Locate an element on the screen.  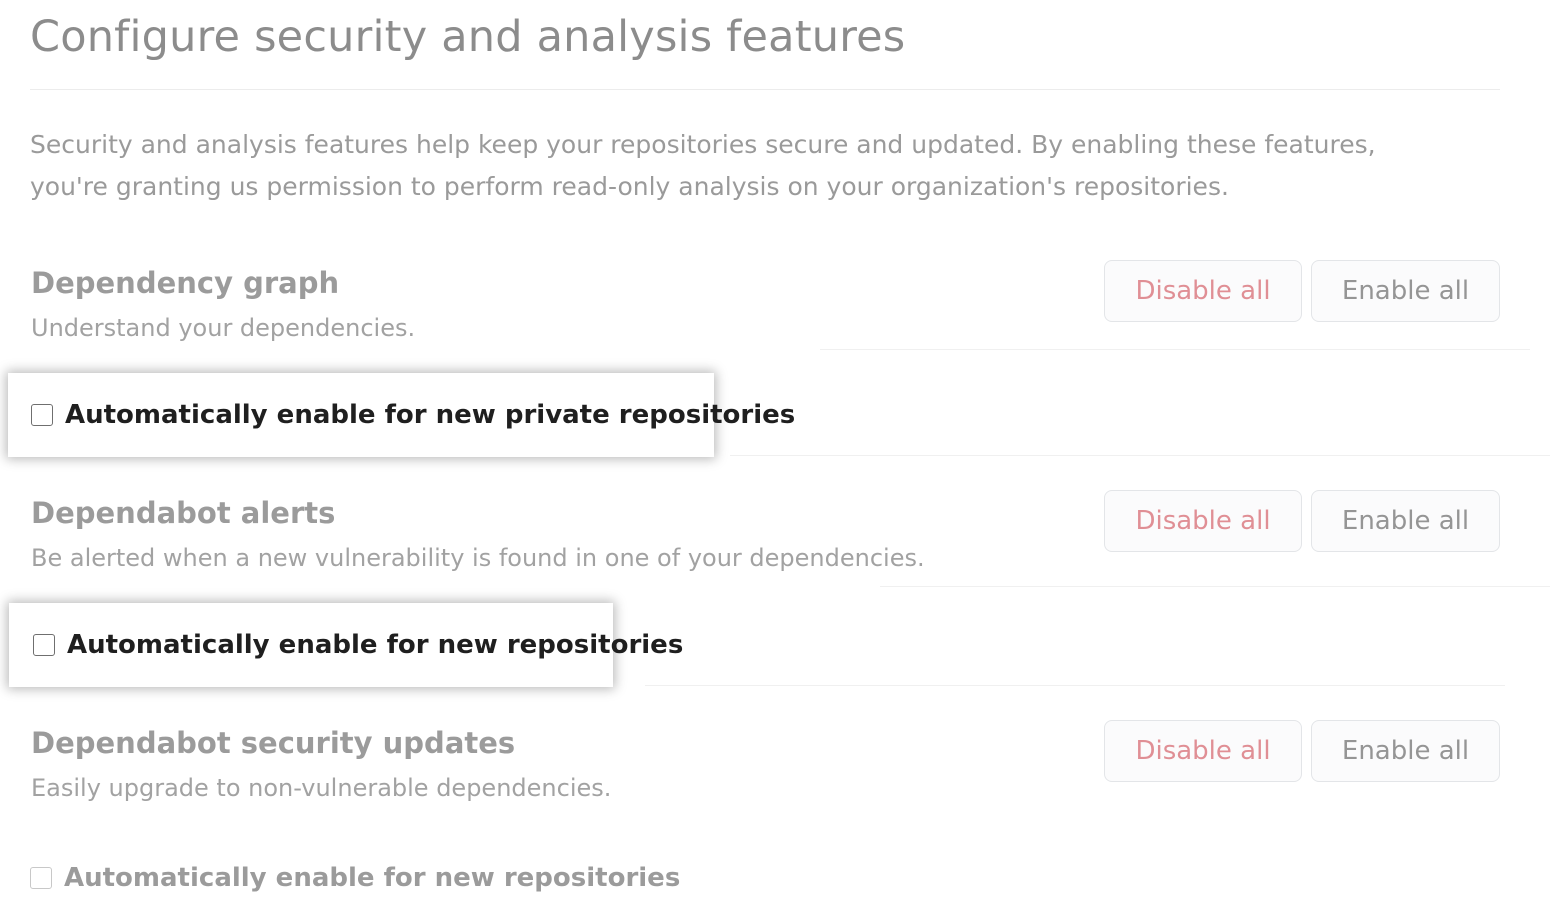
section-description: Understand your dependencies. is located at coordinates (223, 328).